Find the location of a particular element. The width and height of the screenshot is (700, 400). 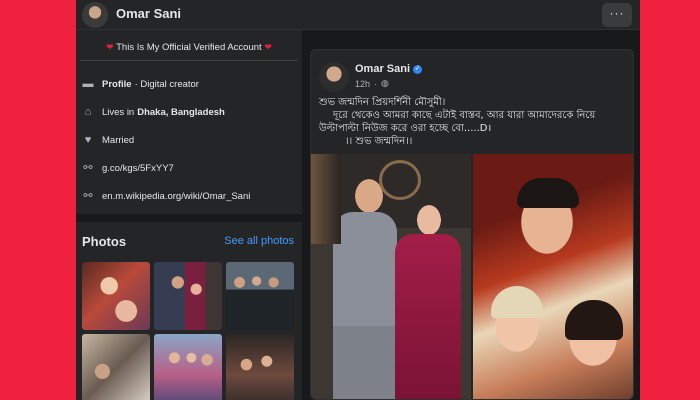

bio-label: This Is My Official Verified Account is located at coordinates (189, 47).